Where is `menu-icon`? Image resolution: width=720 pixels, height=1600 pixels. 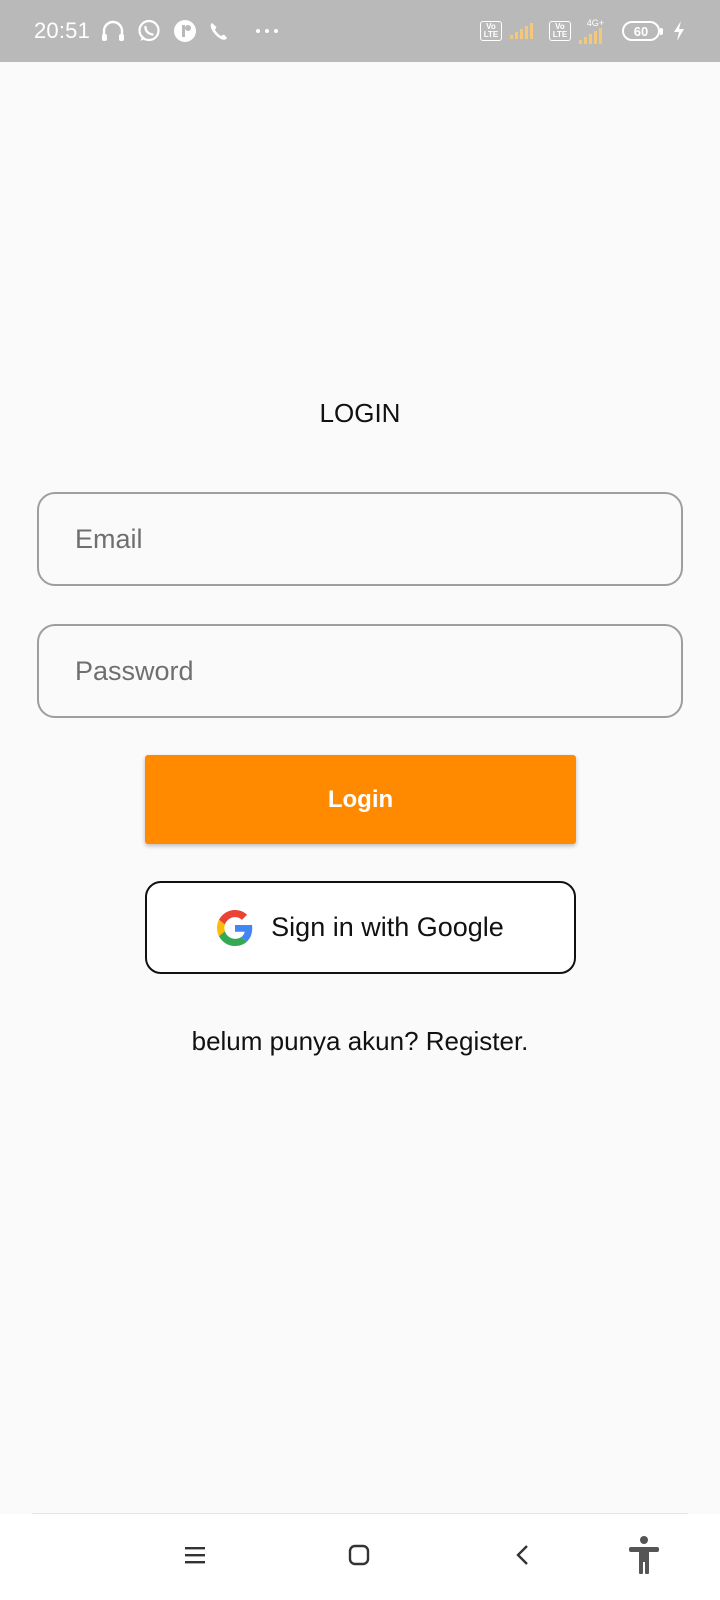
menu-icon is located at coordinates (195, 1557).